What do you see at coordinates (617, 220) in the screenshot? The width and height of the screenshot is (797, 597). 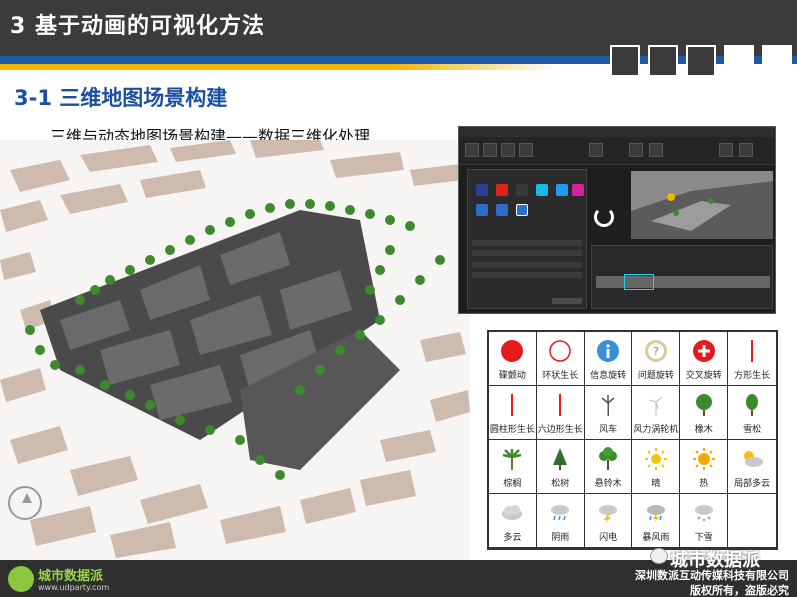 I see `software-window` at bounding box center [617, 220].